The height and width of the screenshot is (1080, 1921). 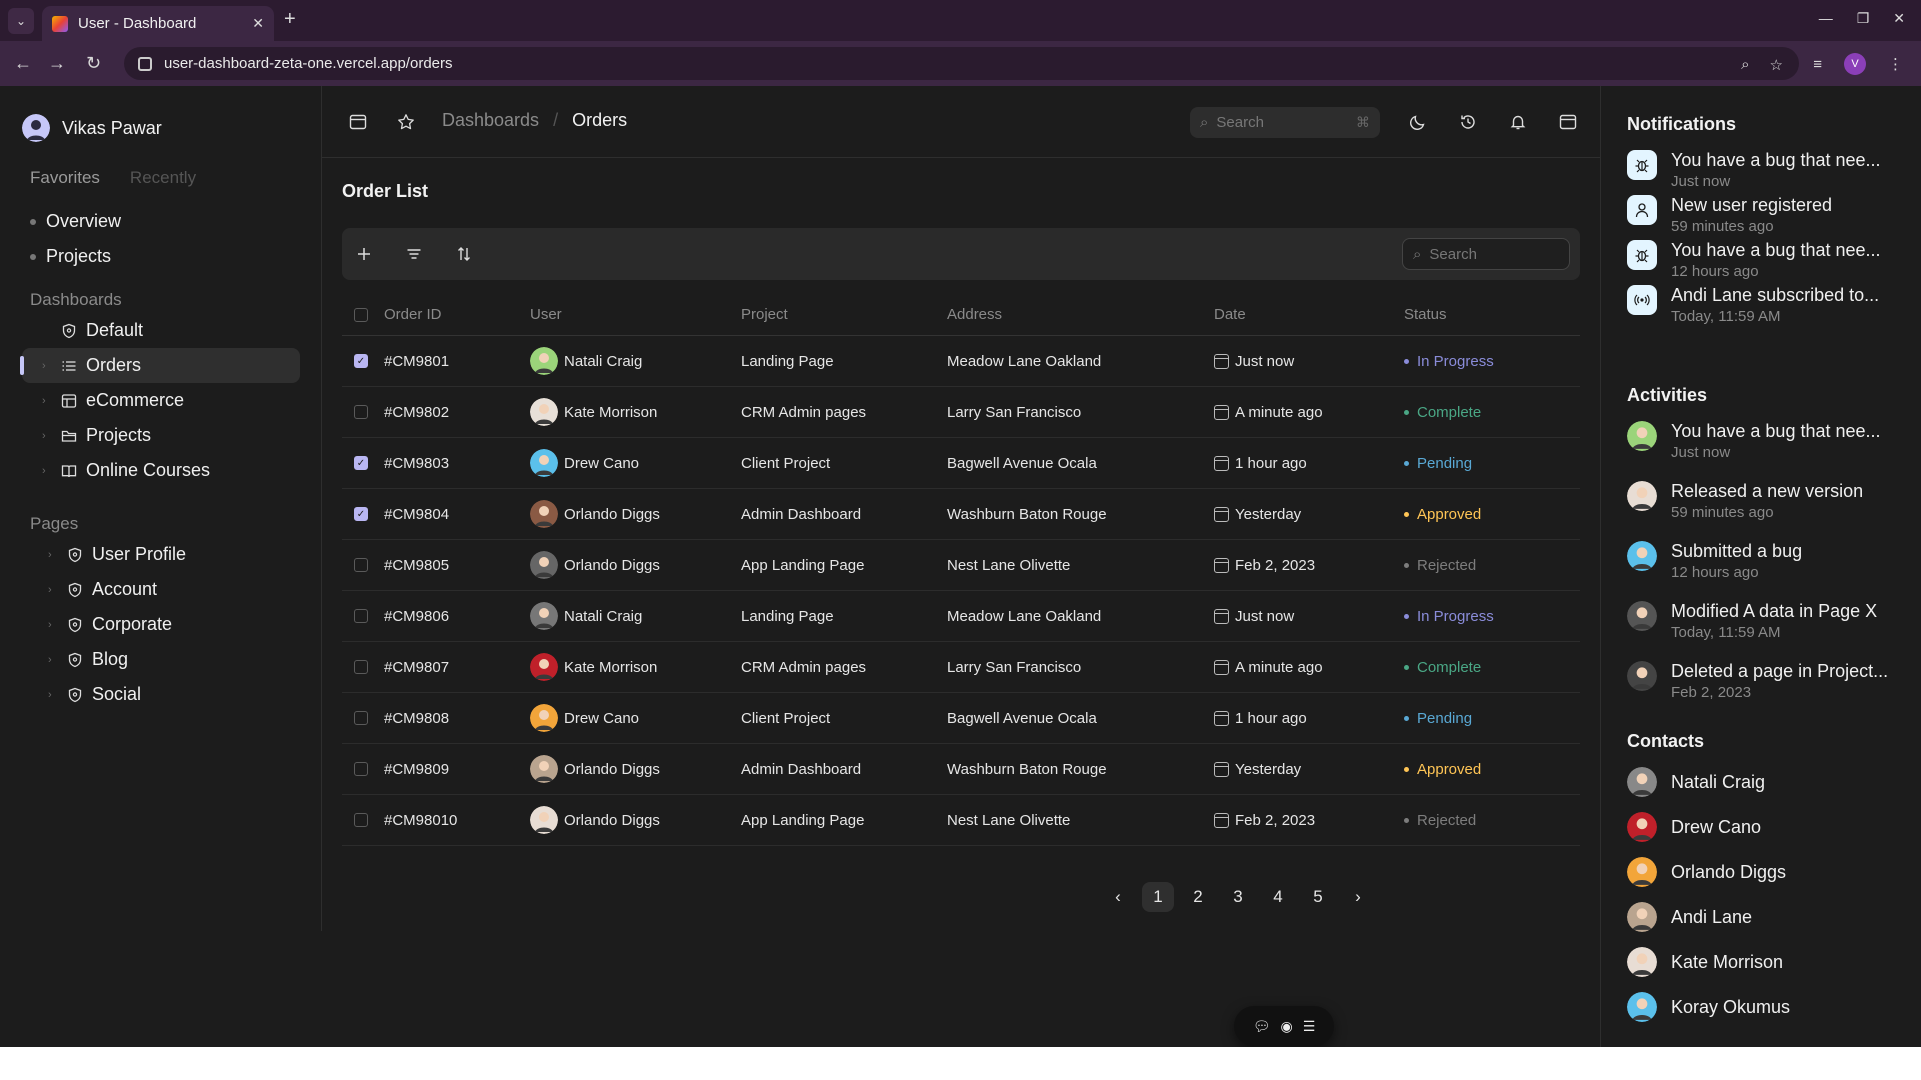 What do you see at coordinates (1492, 314) in the screenshot?
I see `column-status: Status` at bounding box center [1492, 314].